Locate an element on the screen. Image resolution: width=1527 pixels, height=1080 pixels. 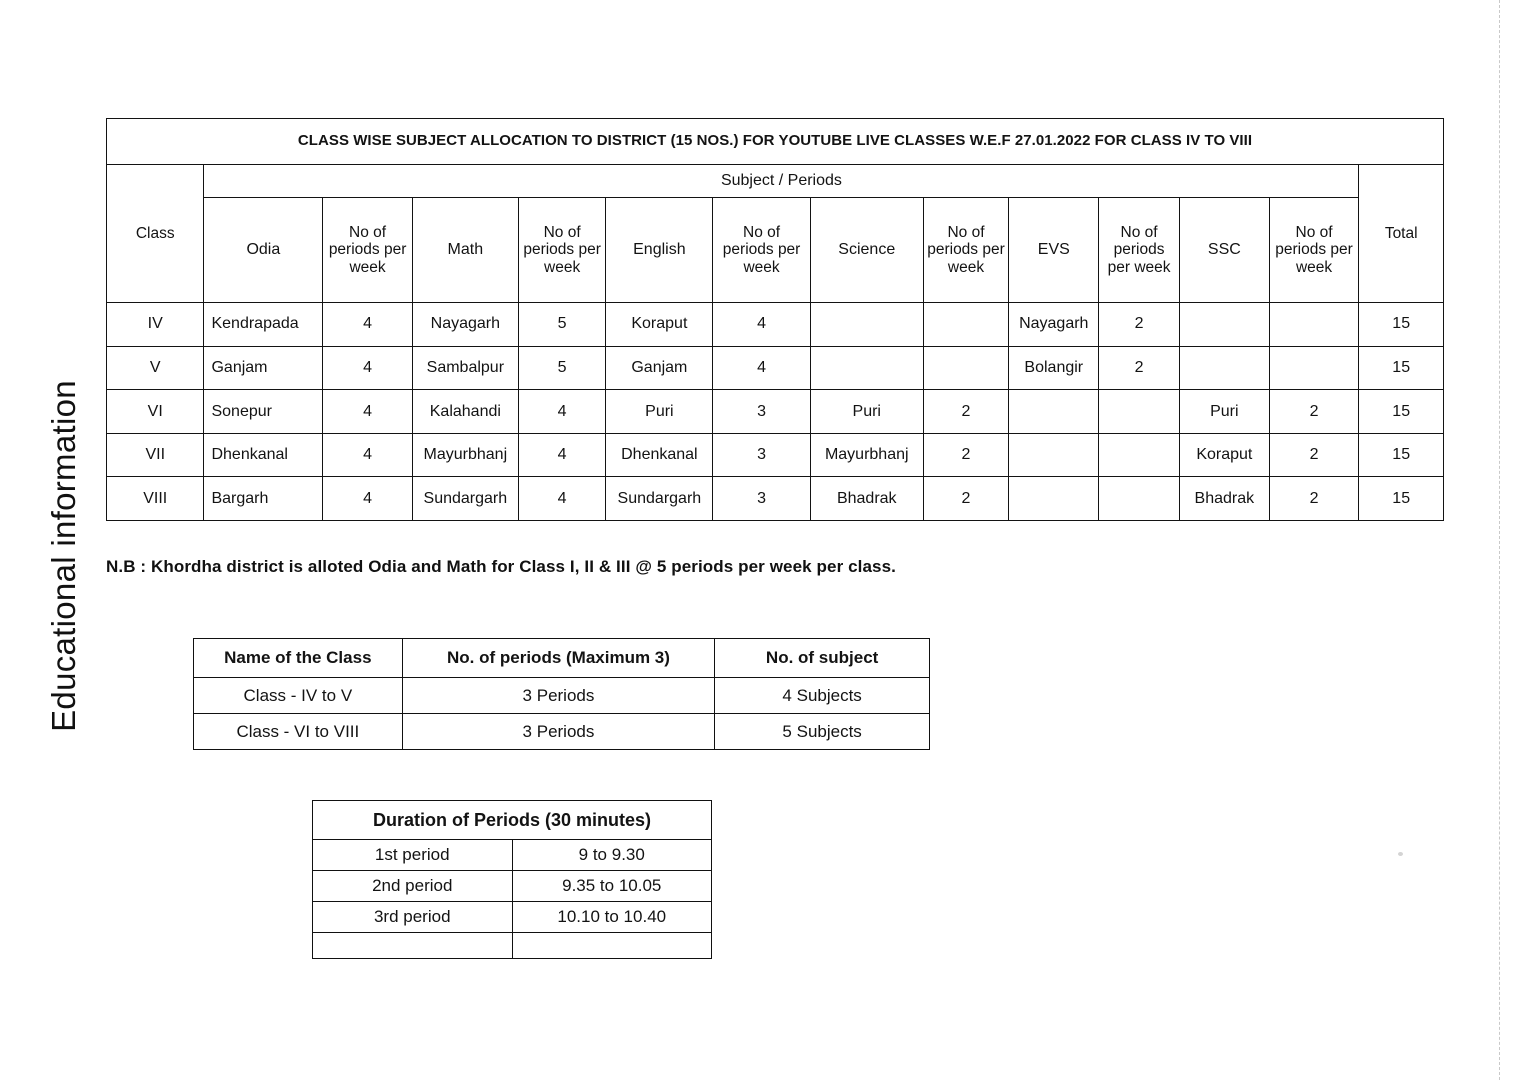
header-odia-periods: No of periods per week is located at coordinates (367, 250).